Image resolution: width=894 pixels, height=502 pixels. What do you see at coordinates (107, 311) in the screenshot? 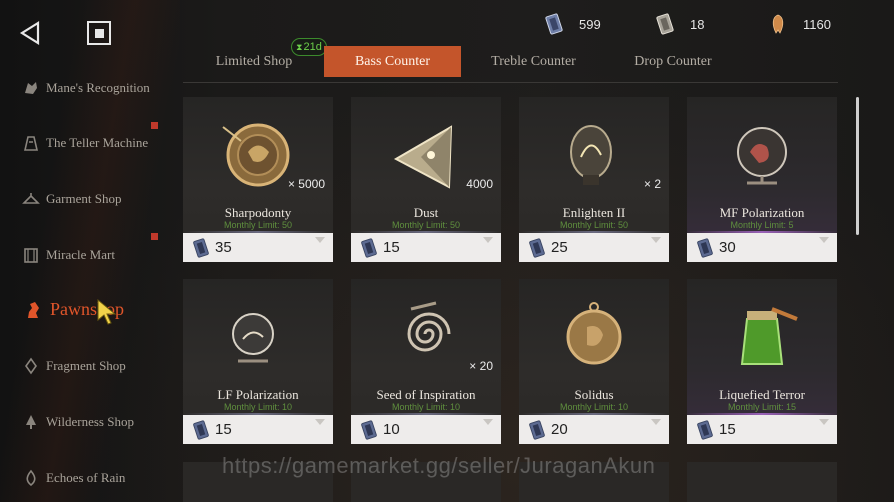
I see `pointer-cursor-icon` at bounding box center [107, 311].